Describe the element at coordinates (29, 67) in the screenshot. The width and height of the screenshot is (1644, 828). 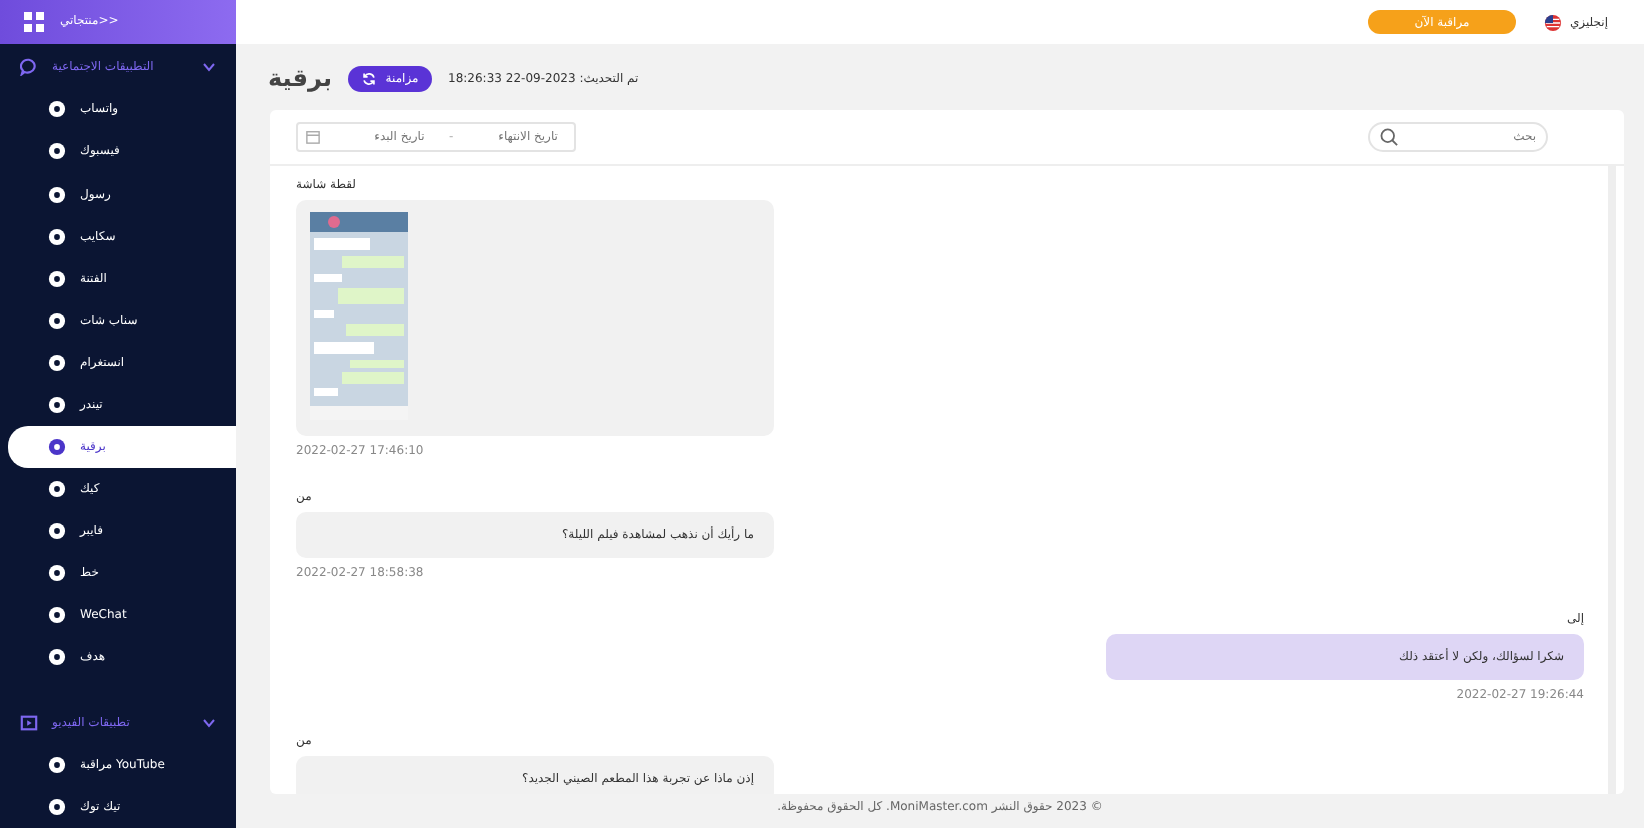
I see `chat-bubble-icon` at that location.